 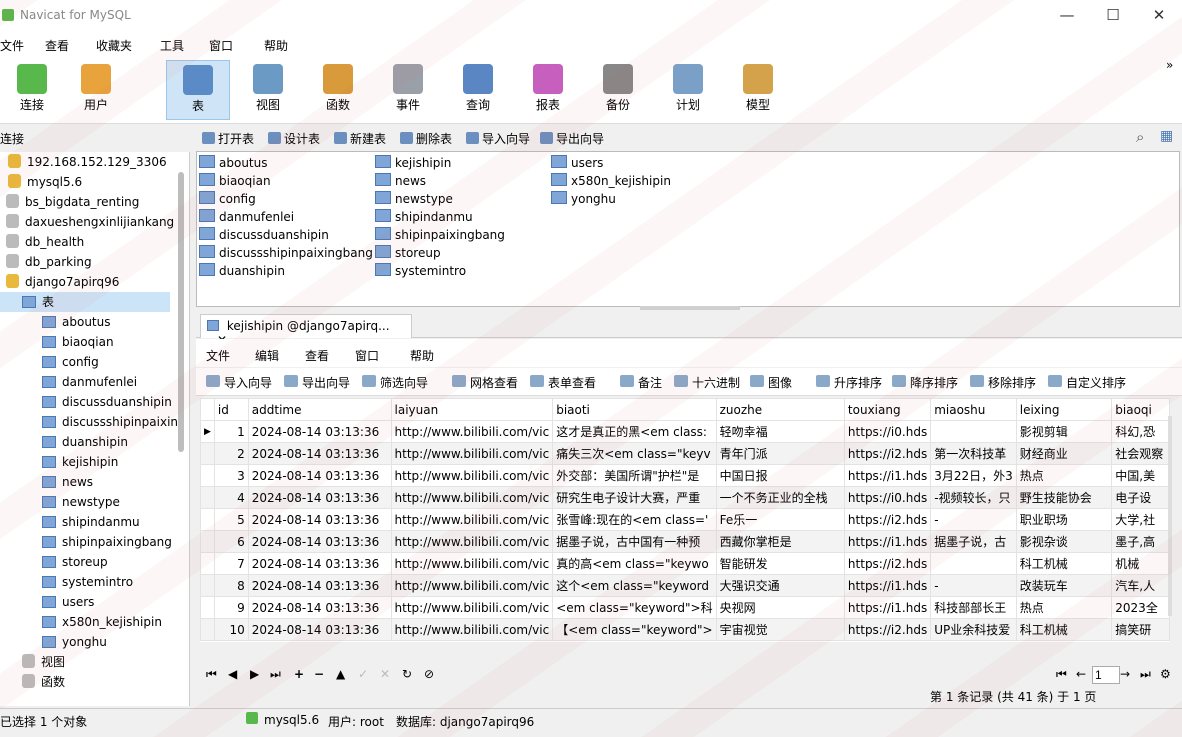 I want to click on cell-leixing: 影视剪辑, so click(x=1064, y=431).